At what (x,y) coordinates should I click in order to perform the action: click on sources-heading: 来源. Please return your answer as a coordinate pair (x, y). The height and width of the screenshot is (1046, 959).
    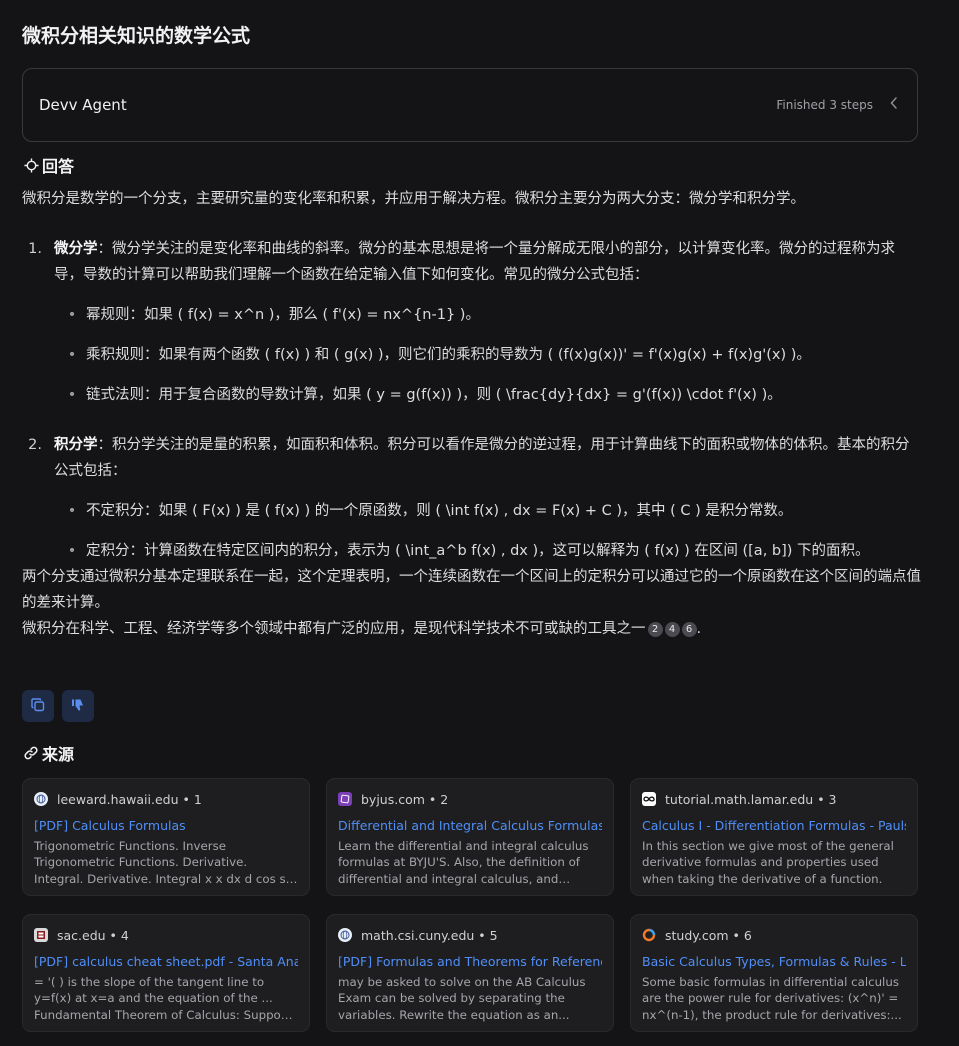
    Looking at the image, I should click on (48, 753).